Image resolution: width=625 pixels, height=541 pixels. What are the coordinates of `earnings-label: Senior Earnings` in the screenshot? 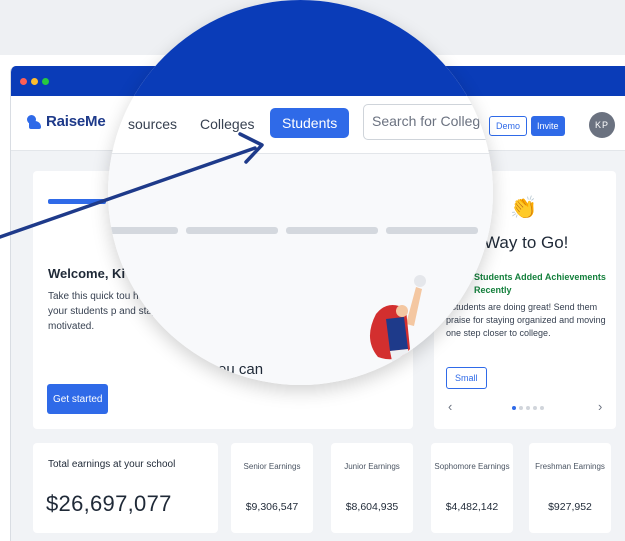 It's located at (272, 466).